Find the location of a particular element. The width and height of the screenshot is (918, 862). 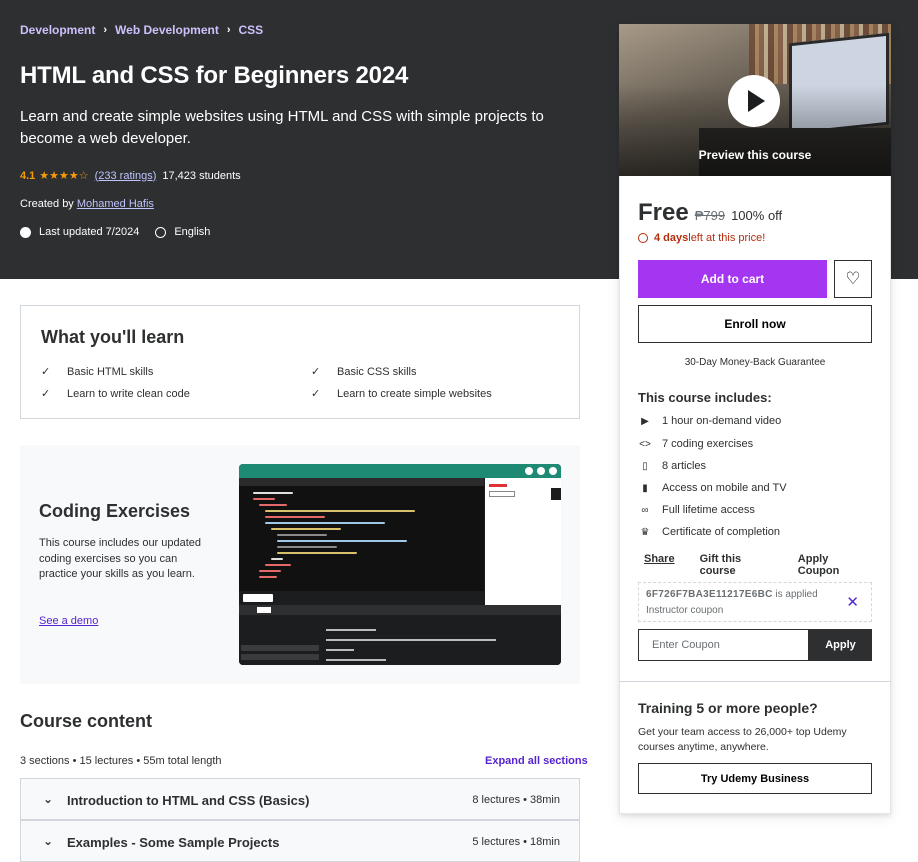

preview-course-label: Preview this course is located at coordinates (755, 155).